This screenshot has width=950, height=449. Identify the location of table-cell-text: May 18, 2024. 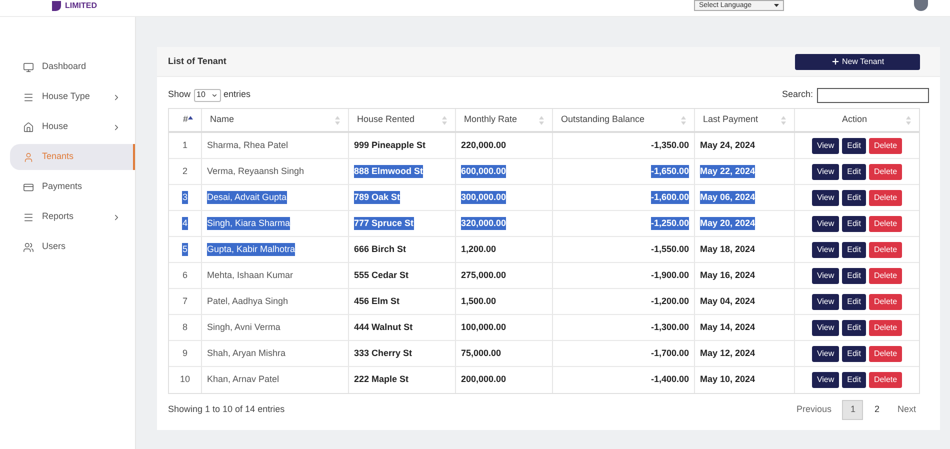
(728, 249).